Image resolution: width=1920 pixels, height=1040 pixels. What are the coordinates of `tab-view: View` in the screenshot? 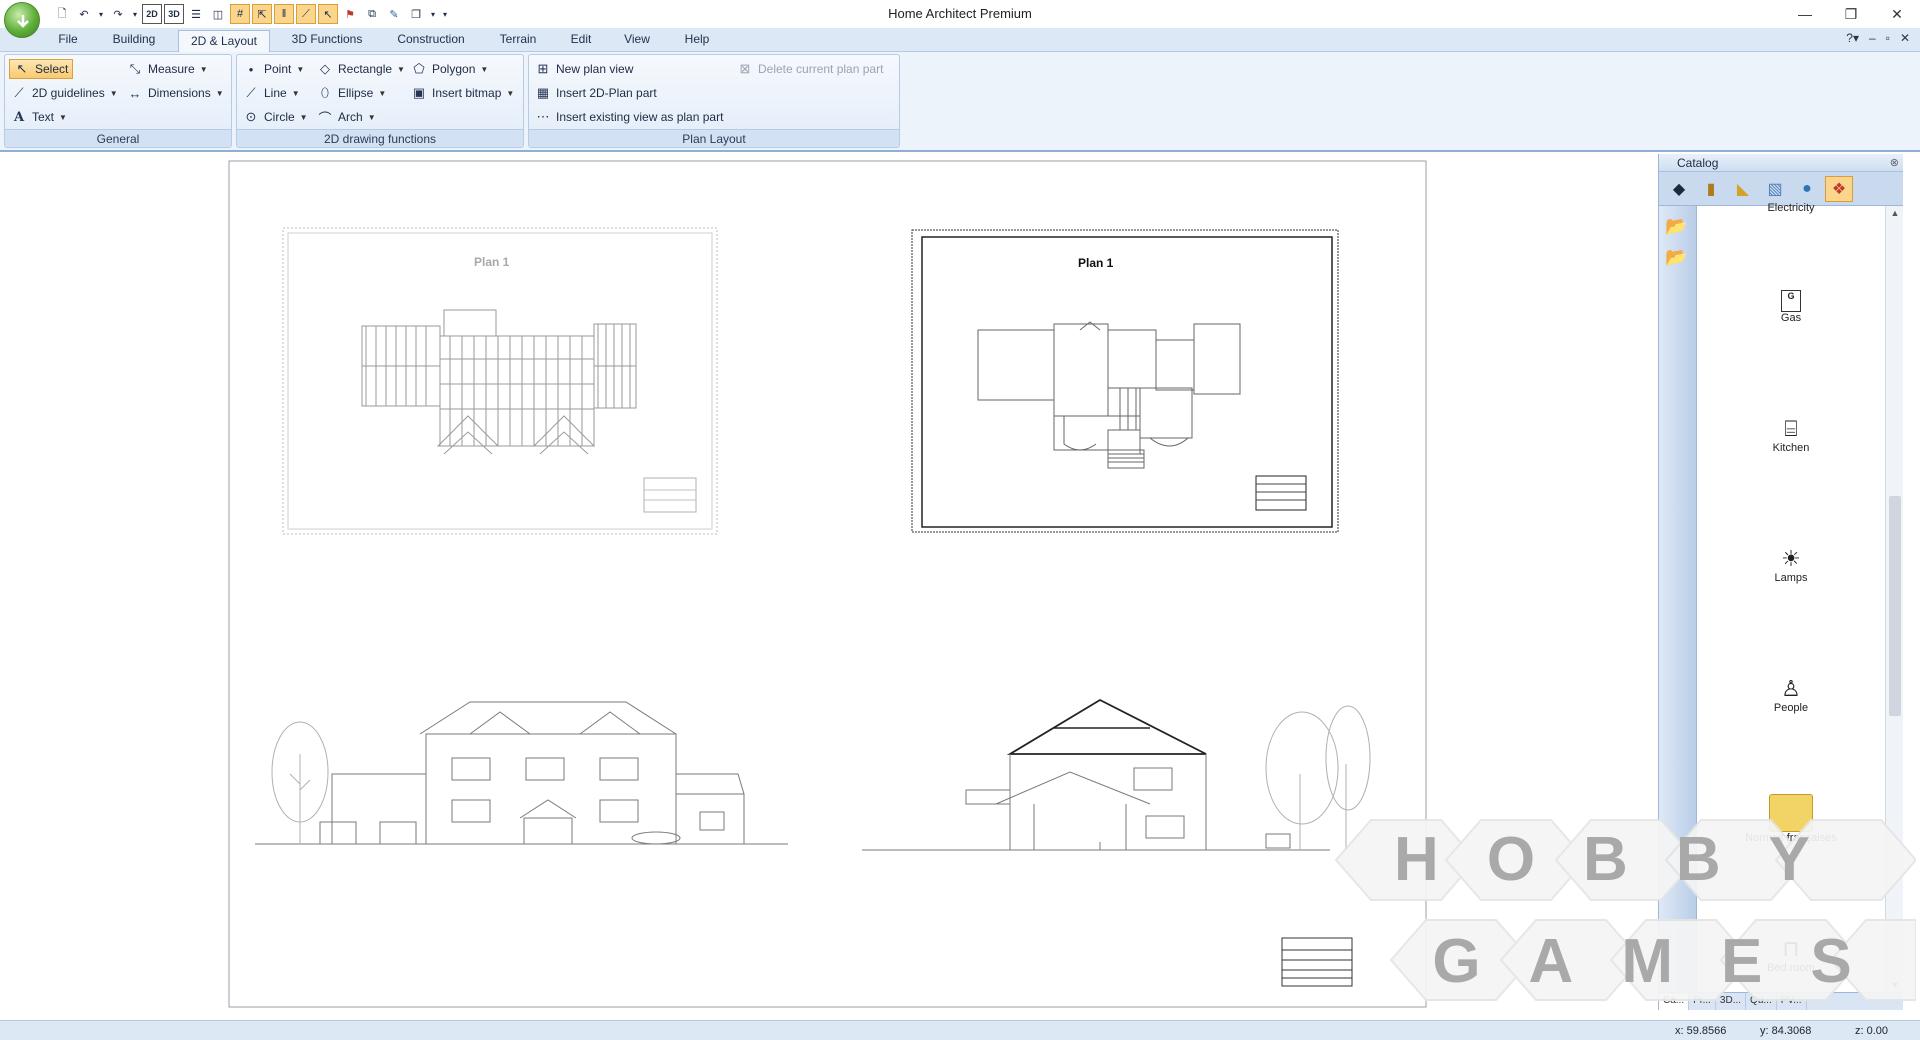 It's located at (637, 42).